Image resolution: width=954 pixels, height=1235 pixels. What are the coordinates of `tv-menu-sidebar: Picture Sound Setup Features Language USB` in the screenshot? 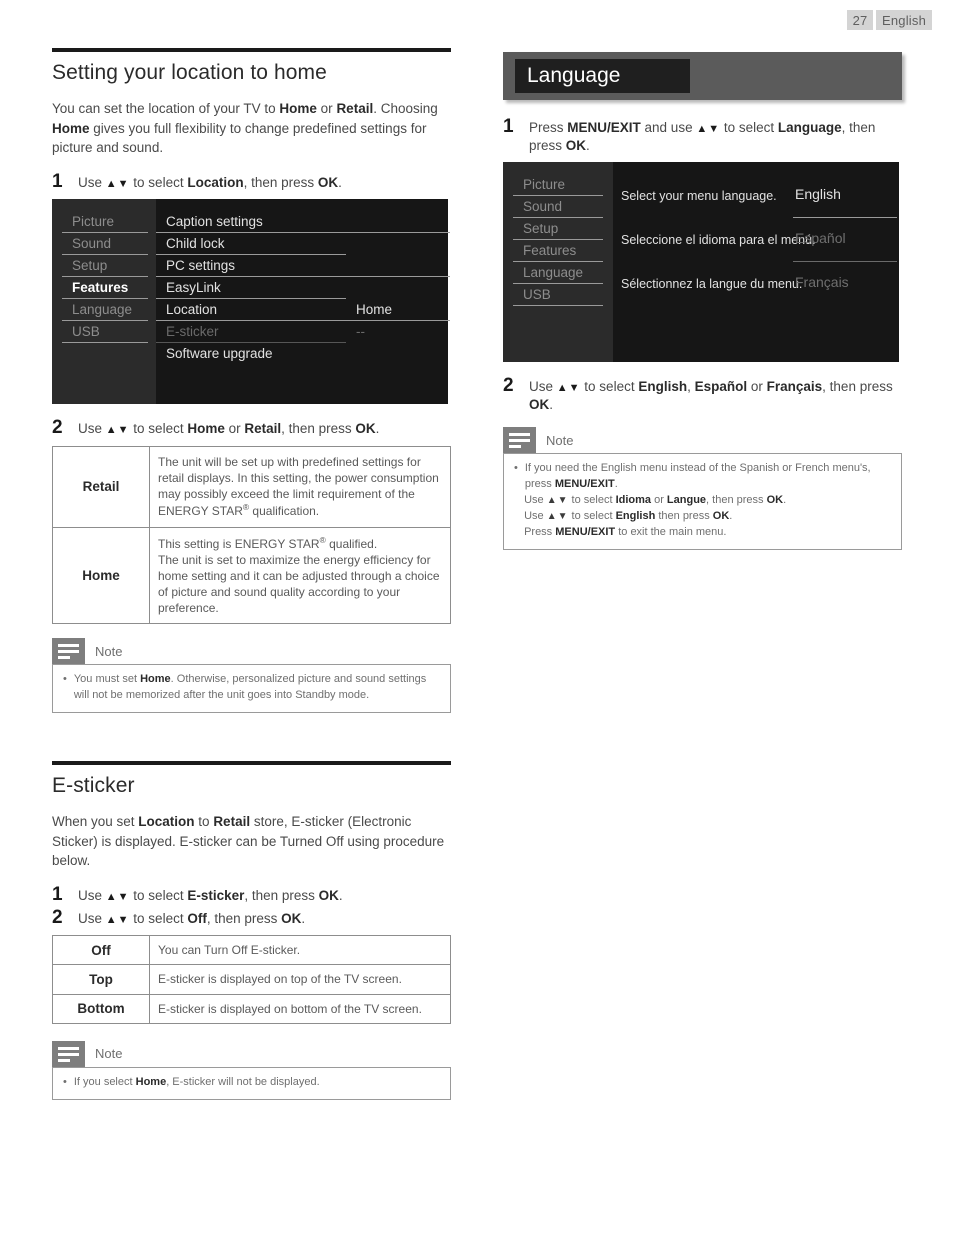 It's located at (104, 302).